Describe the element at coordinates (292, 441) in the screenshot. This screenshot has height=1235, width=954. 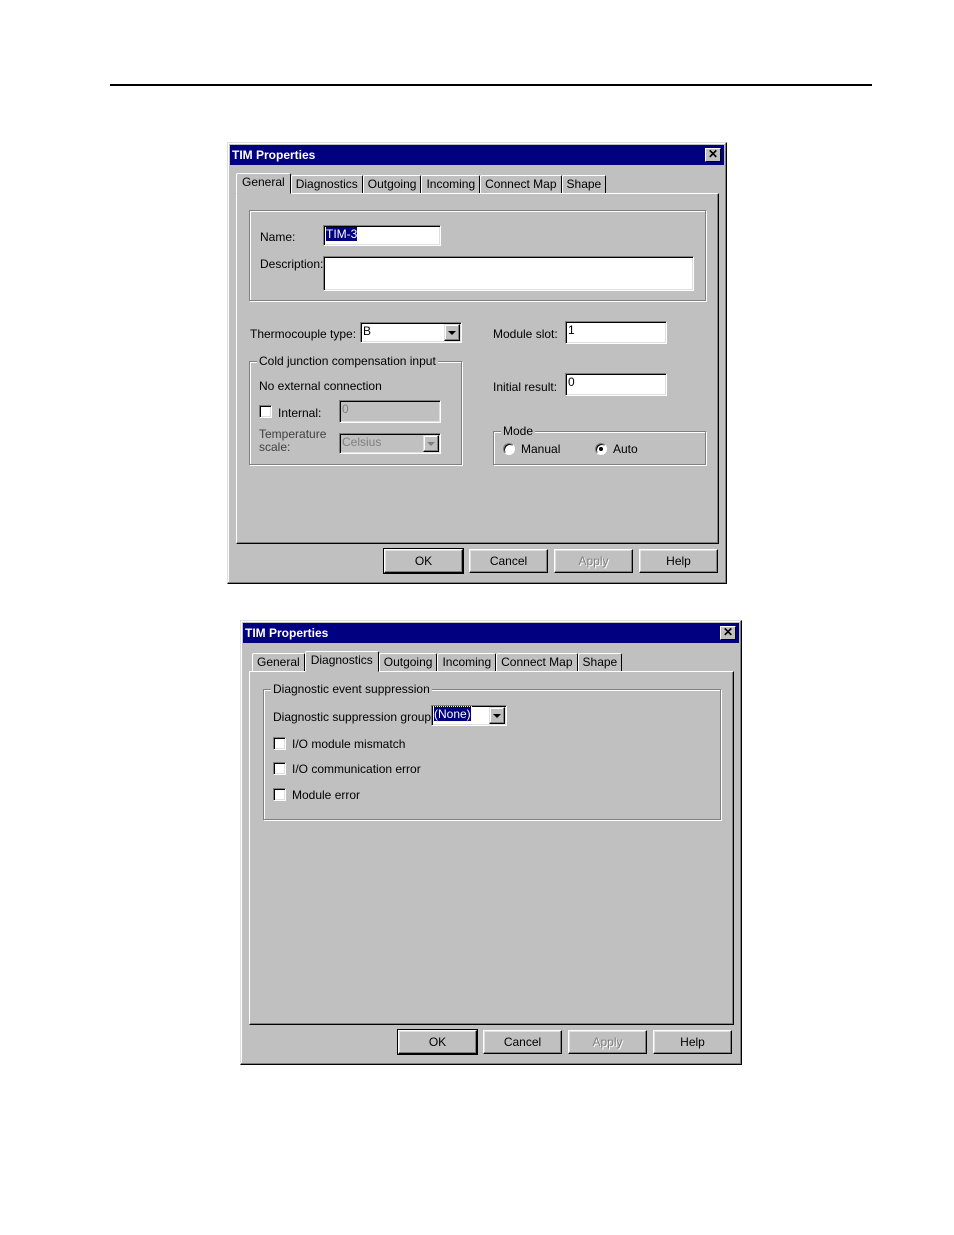
I see `temperature-scale-label: Temperature scale:` at that location.